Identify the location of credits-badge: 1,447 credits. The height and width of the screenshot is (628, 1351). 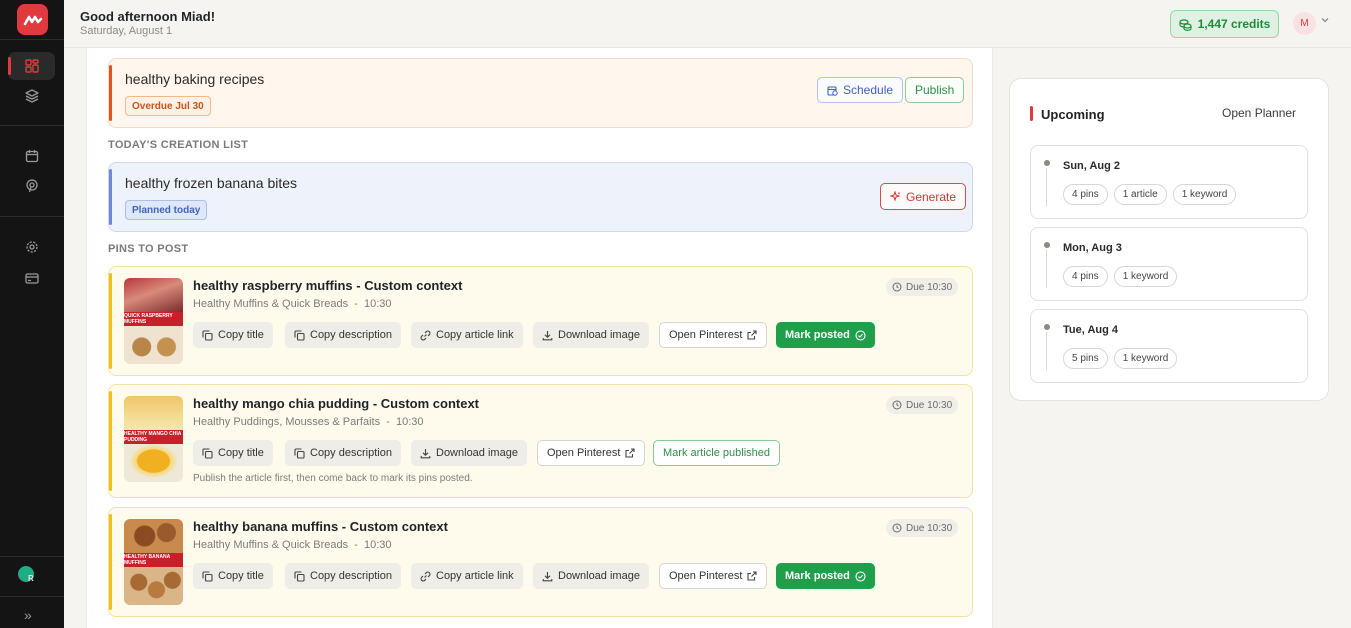
(1224, 24).